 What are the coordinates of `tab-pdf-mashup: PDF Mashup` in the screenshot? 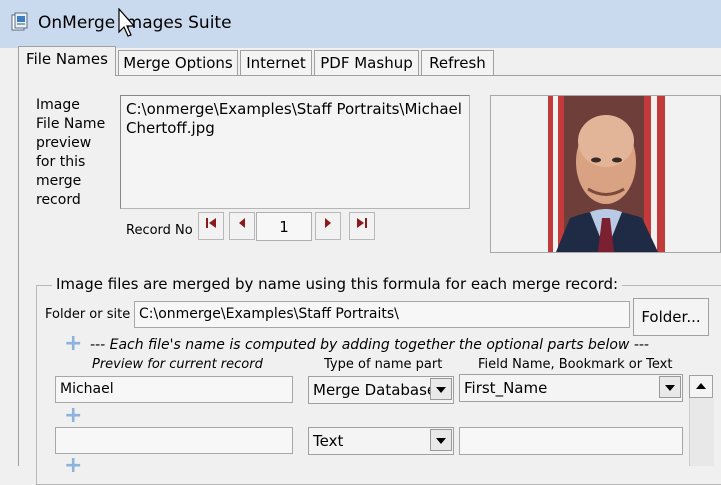 It's located at (366, 62).